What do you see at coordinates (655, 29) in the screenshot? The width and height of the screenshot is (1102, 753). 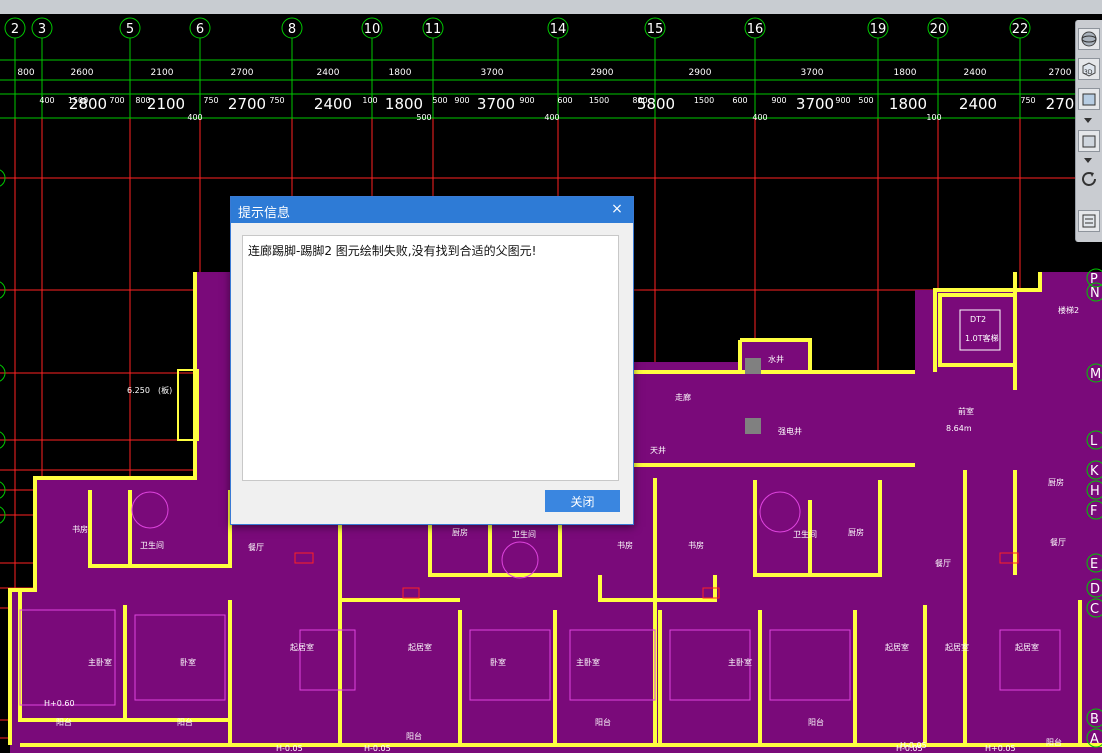 I see `axis-label: 15` at bounding box center [655, 29].